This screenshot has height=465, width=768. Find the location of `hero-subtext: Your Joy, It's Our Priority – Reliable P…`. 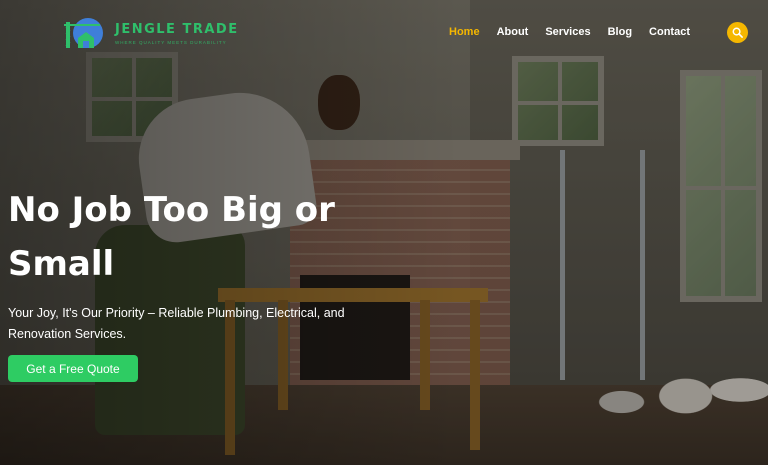

hero-subtext: Your Joy, It's Our Priority – Reliable P… is located at coordinates (176, 323).